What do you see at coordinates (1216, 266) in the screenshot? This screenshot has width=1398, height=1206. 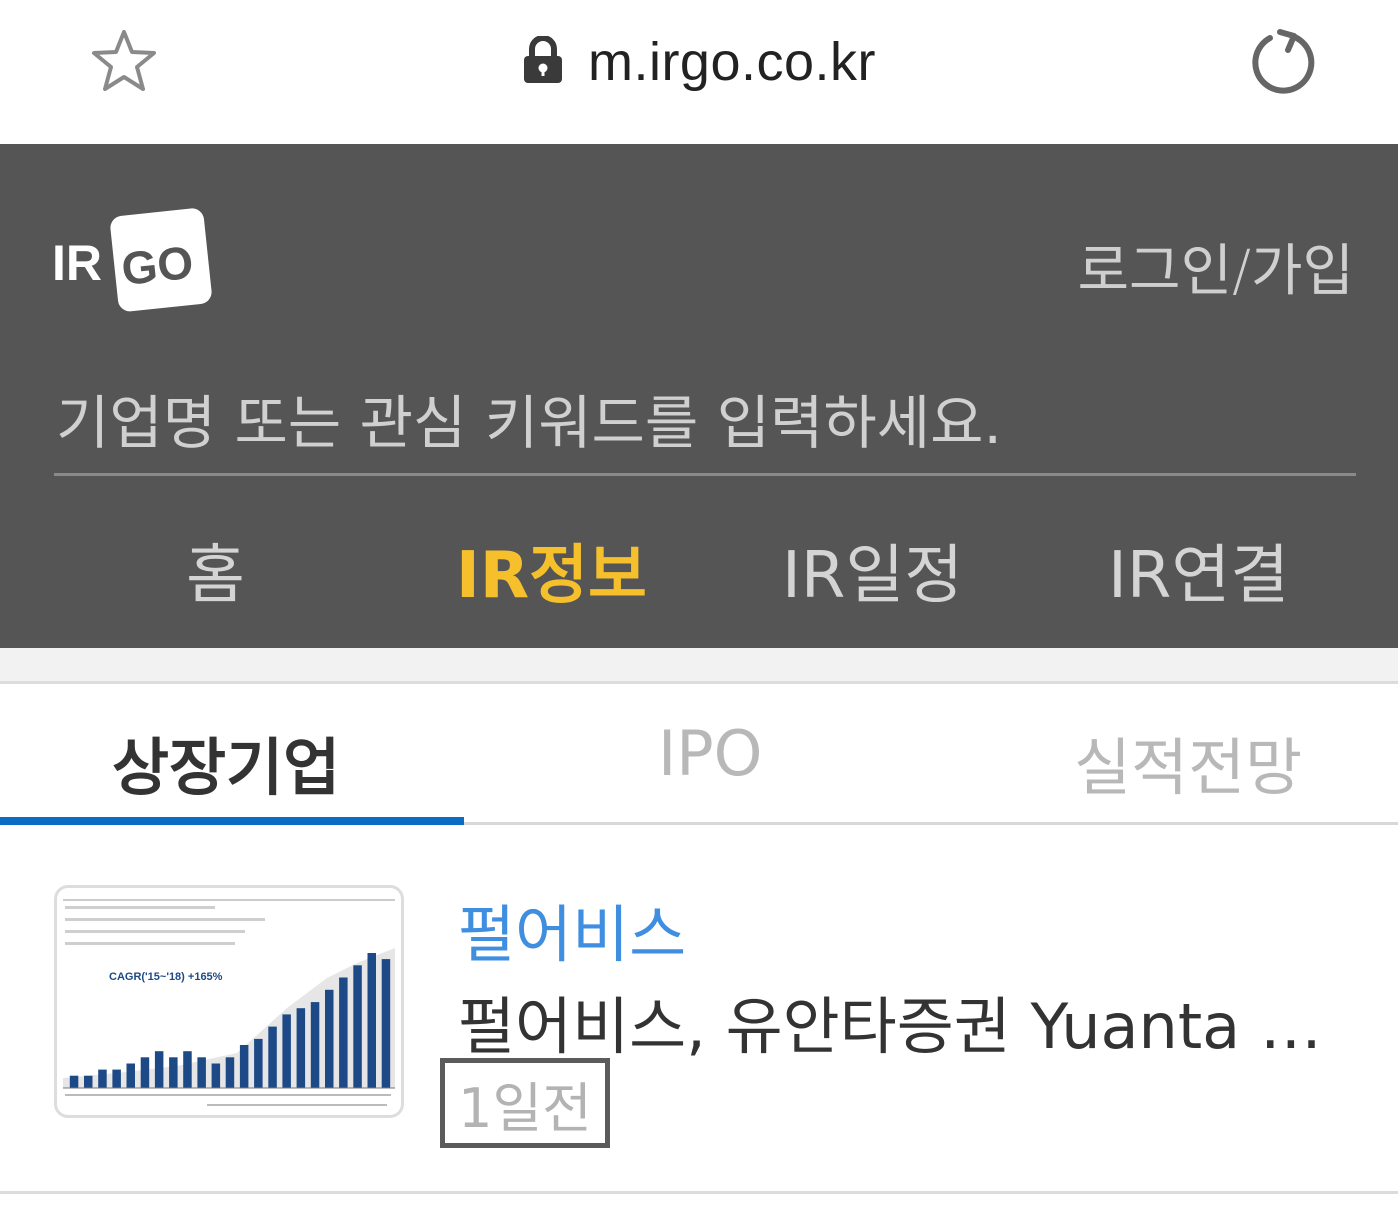 I see `login-link: 로그인/가입` at bounding box center [1216, 266].